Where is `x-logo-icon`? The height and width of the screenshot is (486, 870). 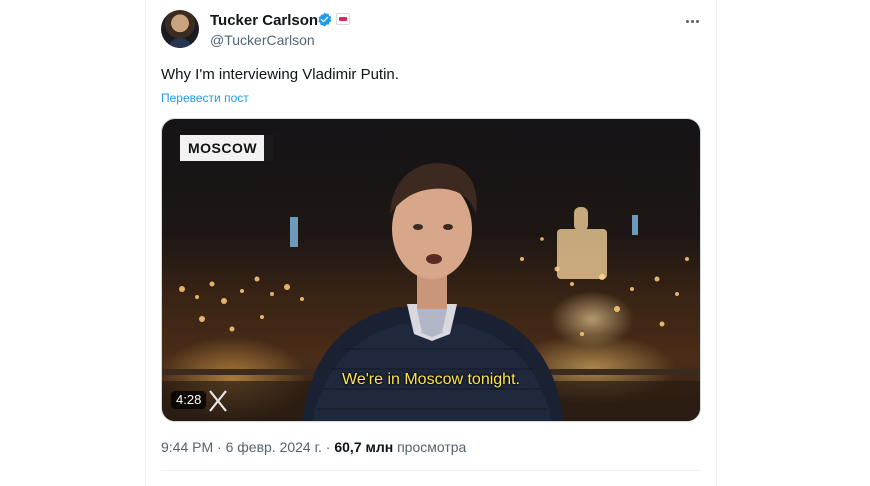
x-logo-icon is located at coordinates (218, 401).